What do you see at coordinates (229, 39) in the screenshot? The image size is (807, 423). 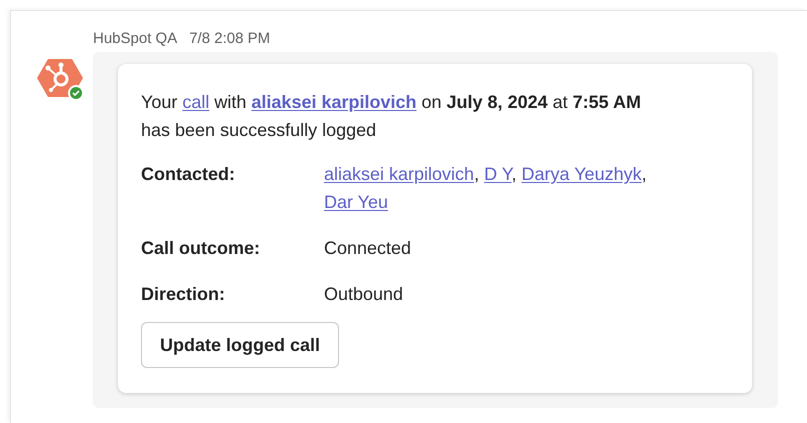 I see `message-time: 7/8 2:08 PM` at bounding box center [229, 39].